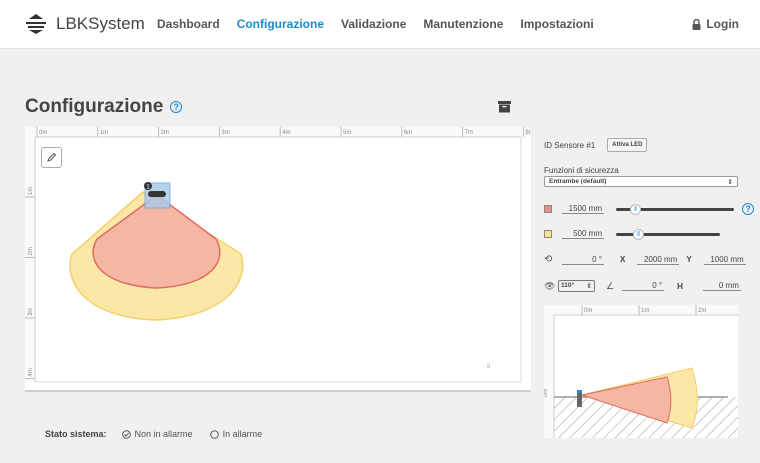 This screenshot has width=760, height=463. Describe the element at coordinates (165, 133) in the screenshot. I see `x-tick-label: 2m` at that location.